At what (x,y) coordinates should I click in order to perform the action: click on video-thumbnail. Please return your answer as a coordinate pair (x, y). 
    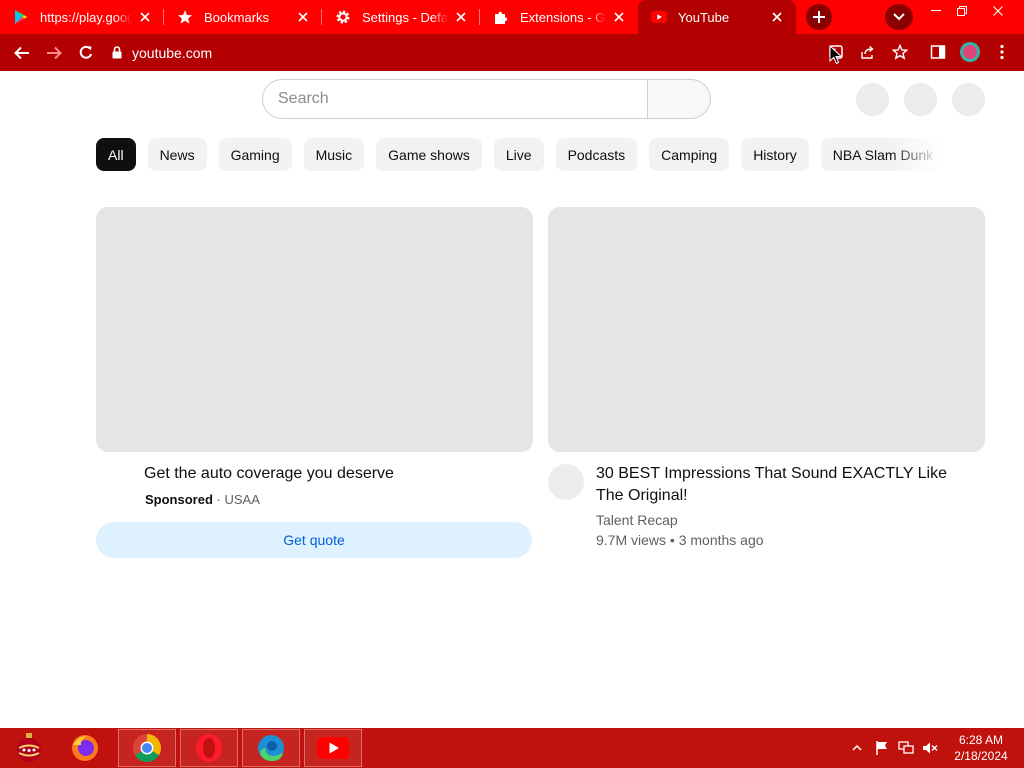
    Looking at the image, I should click on (766, 329).